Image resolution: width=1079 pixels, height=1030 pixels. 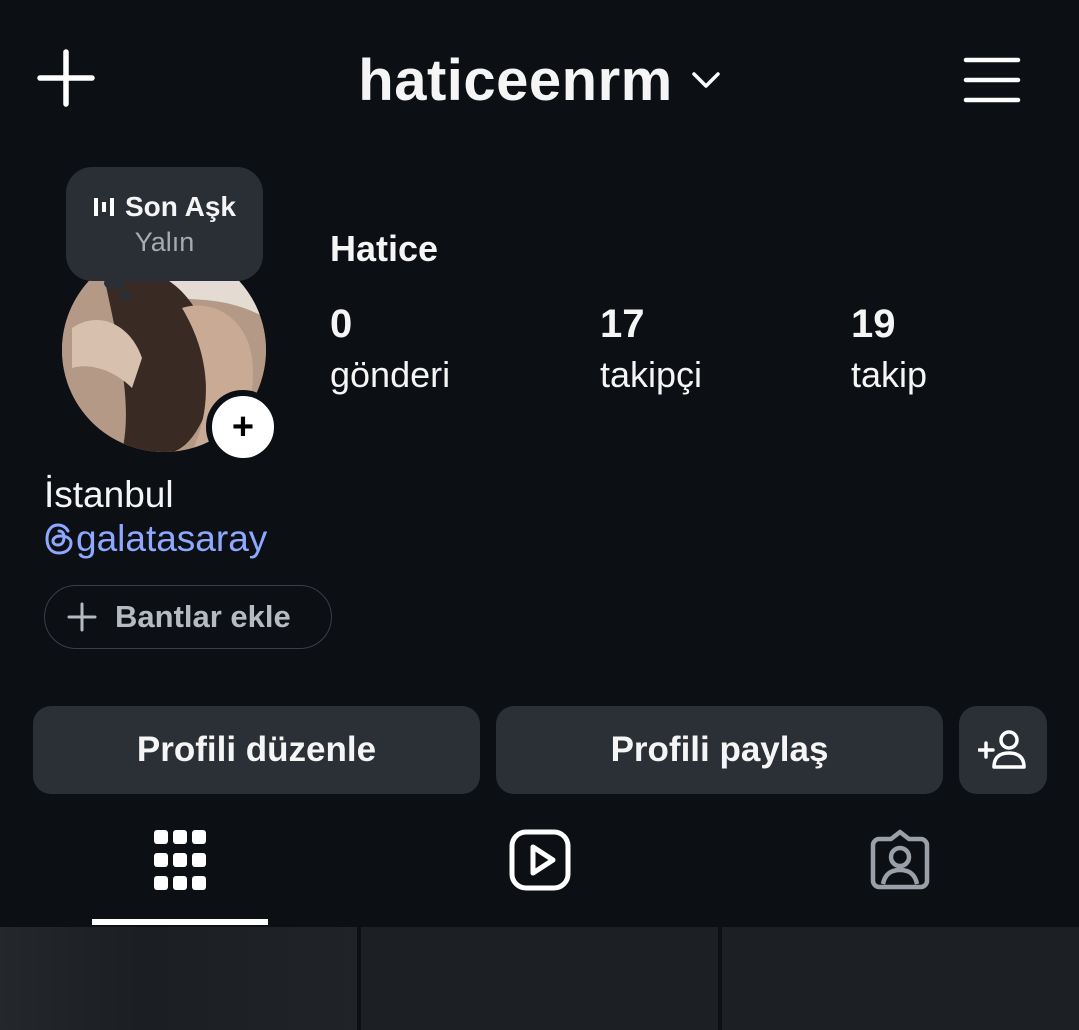 What do you see at coordinates (384, 248) in the screenshot?
I see `full-name: Hatice` at bounding box center [384, 248].